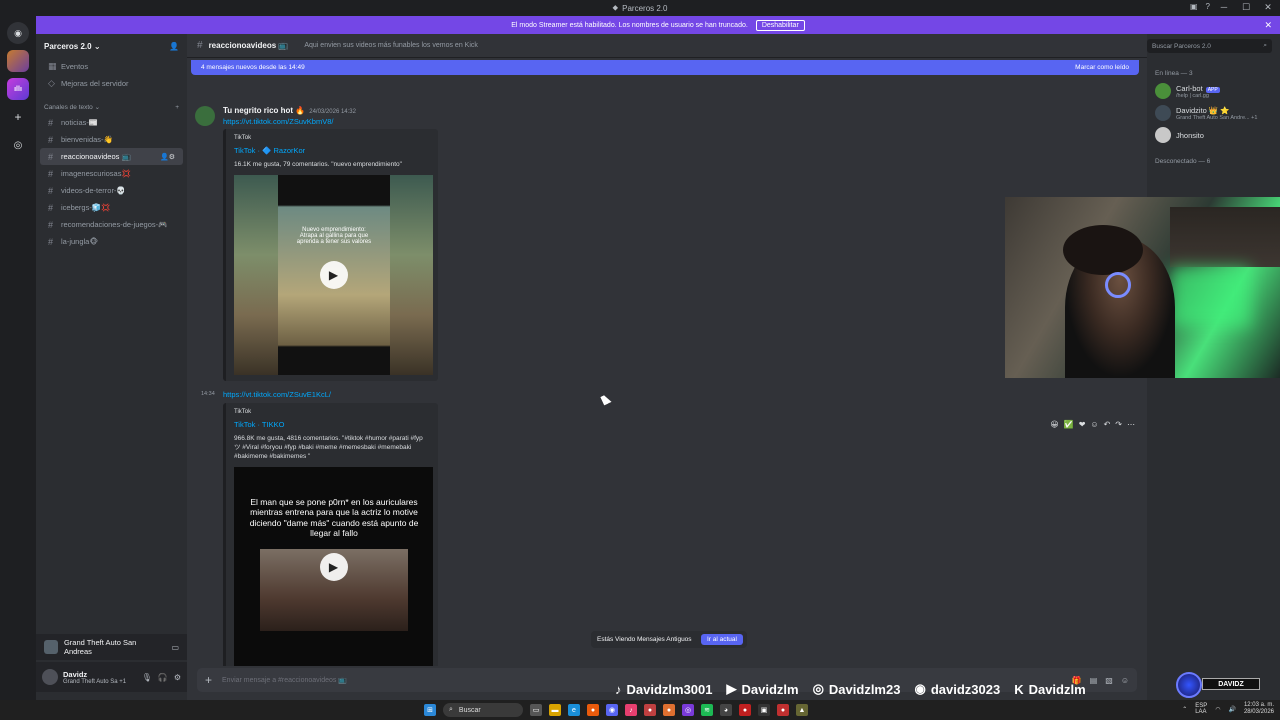 The height and width of the screenshot is (720, 1280). Describe the element at coordinates (688, 710) in the screenshot. I see `obs-icon: ◎` at that location.